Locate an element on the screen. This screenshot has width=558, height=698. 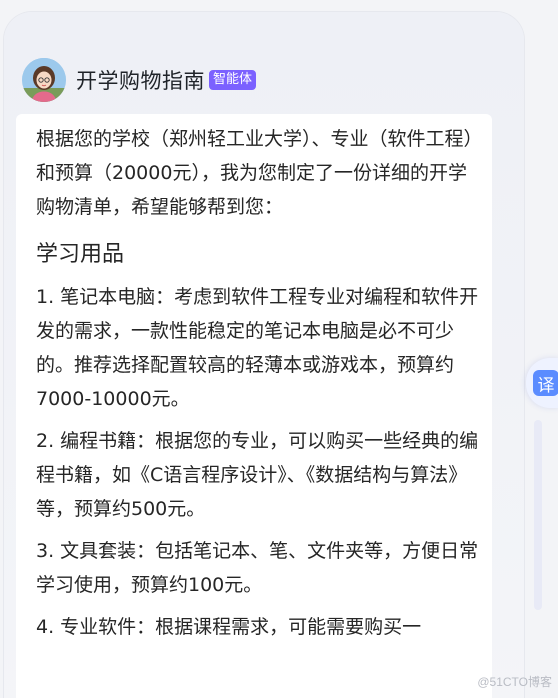
agent-name: 开学购物指南 is located at coordinates (140, 81).